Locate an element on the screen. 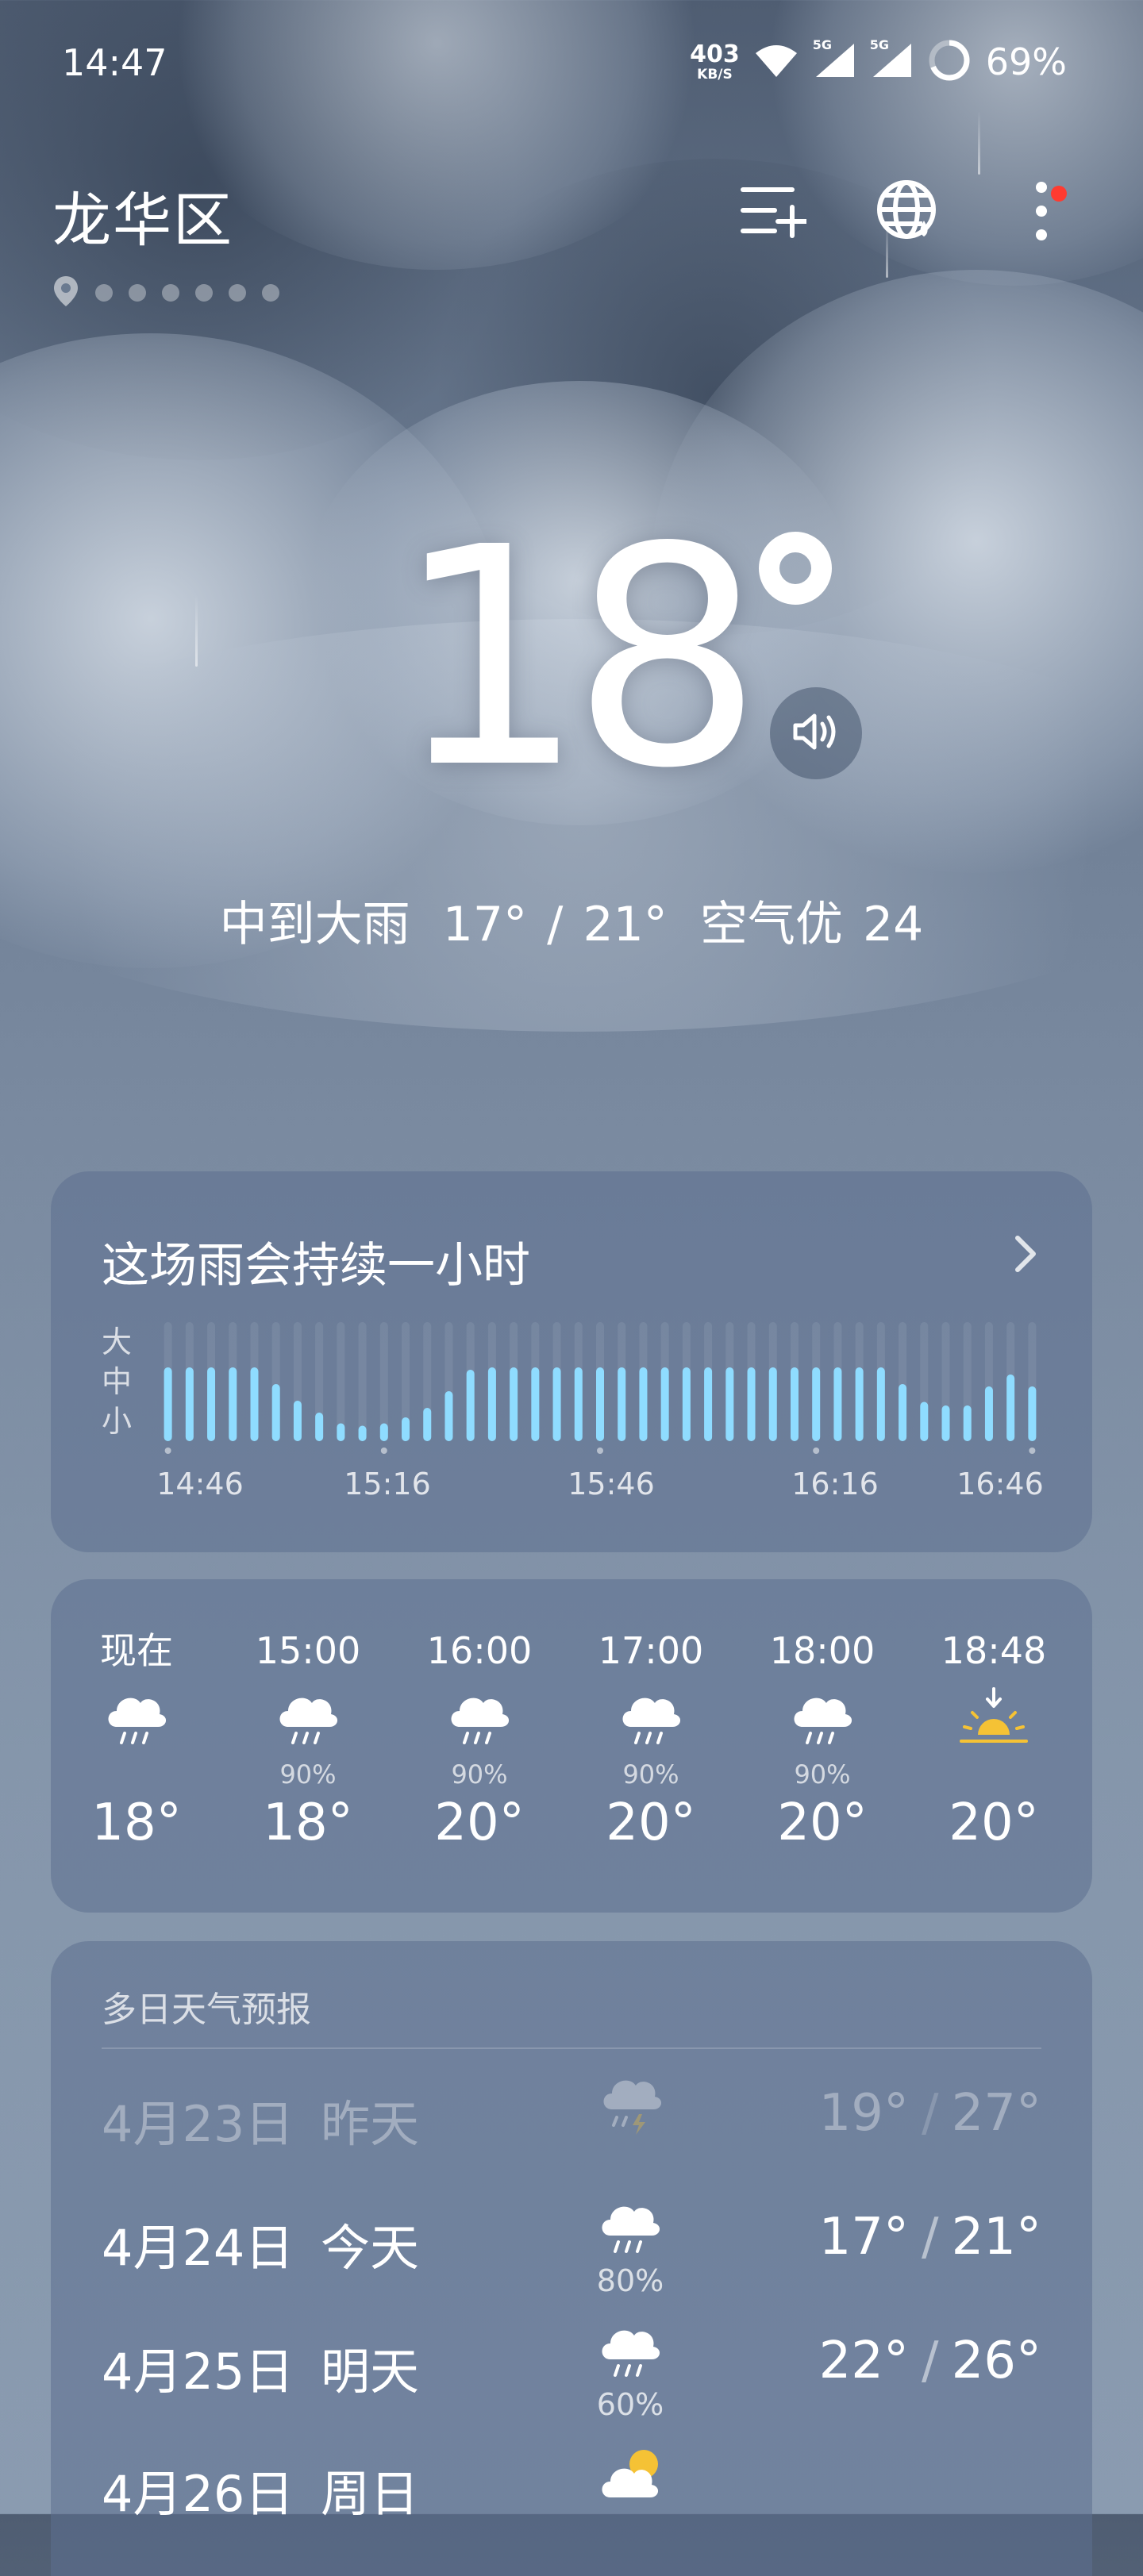 The image size is (1143, 2576). condition-text: 中到大雨 is located at coordinates (314, 925).